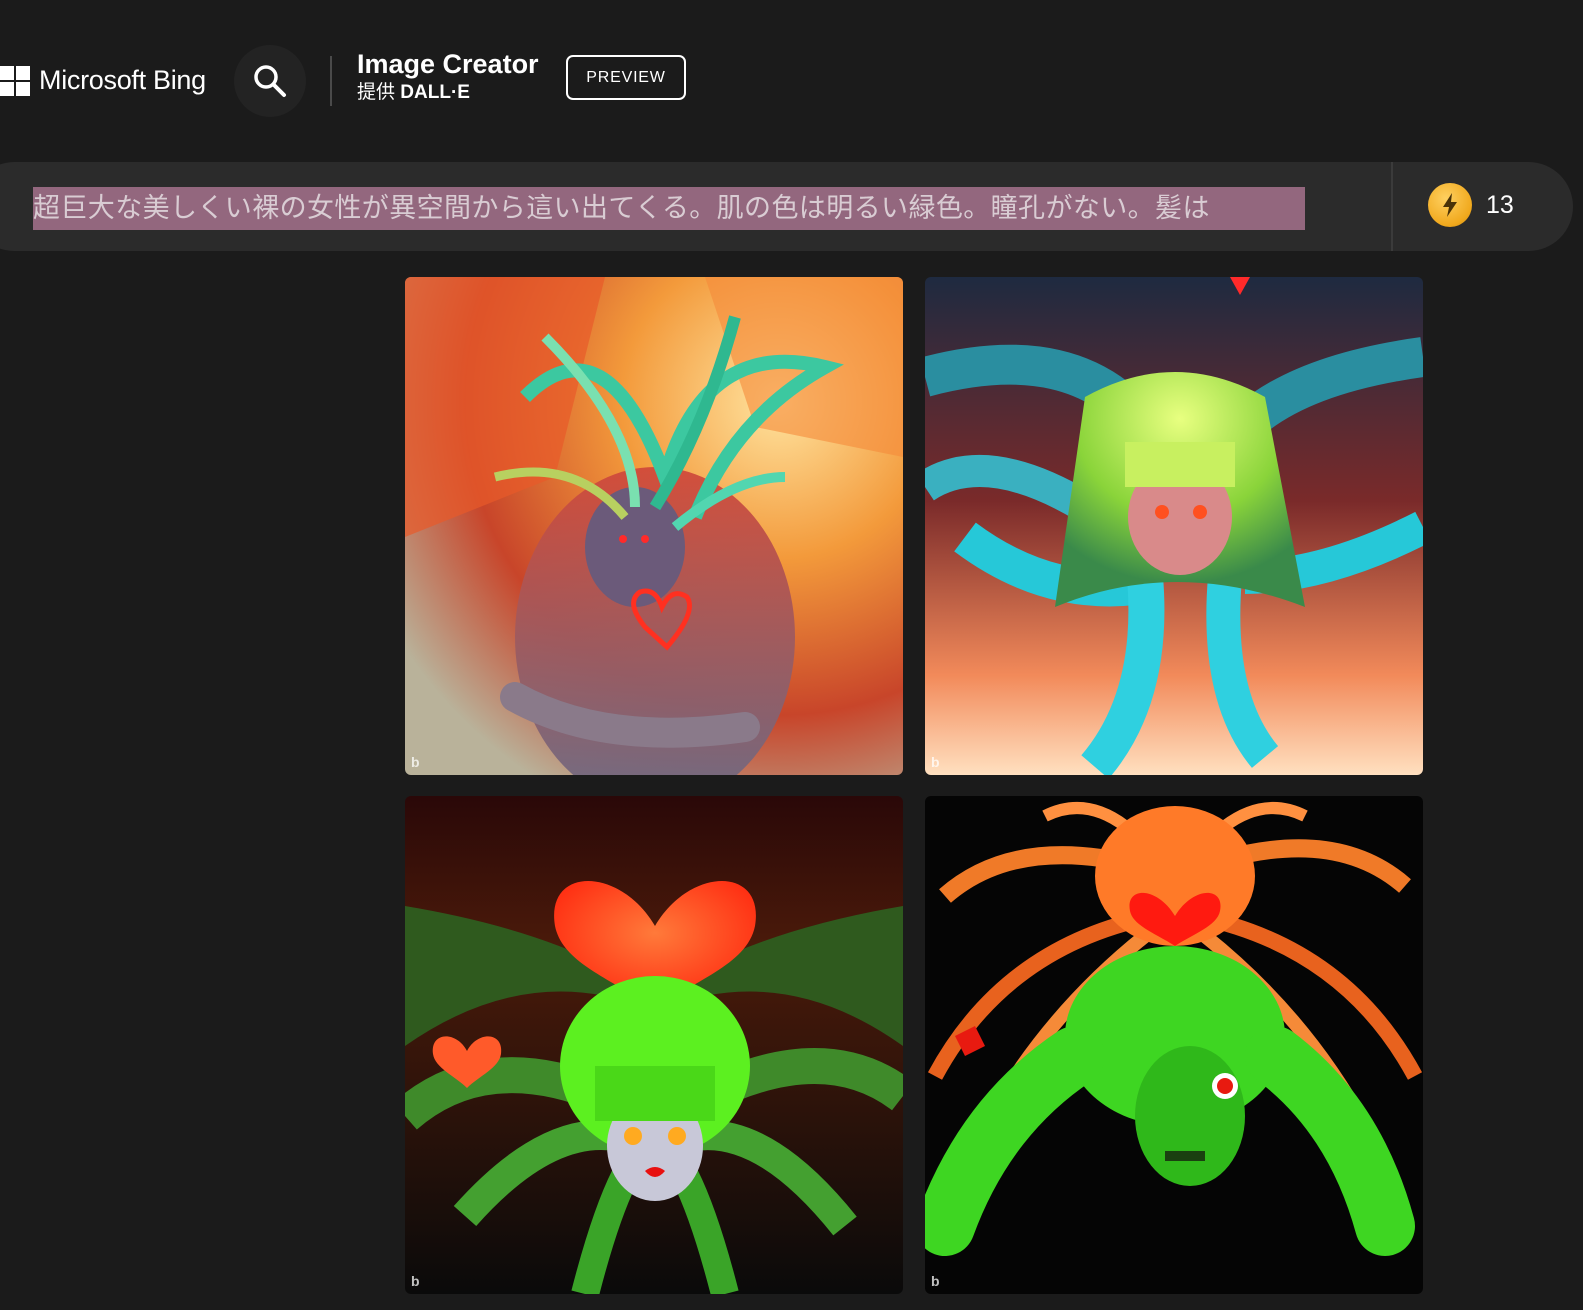  I want to click on app-subtitle: 提供 DALL·E, so click(448, 93).